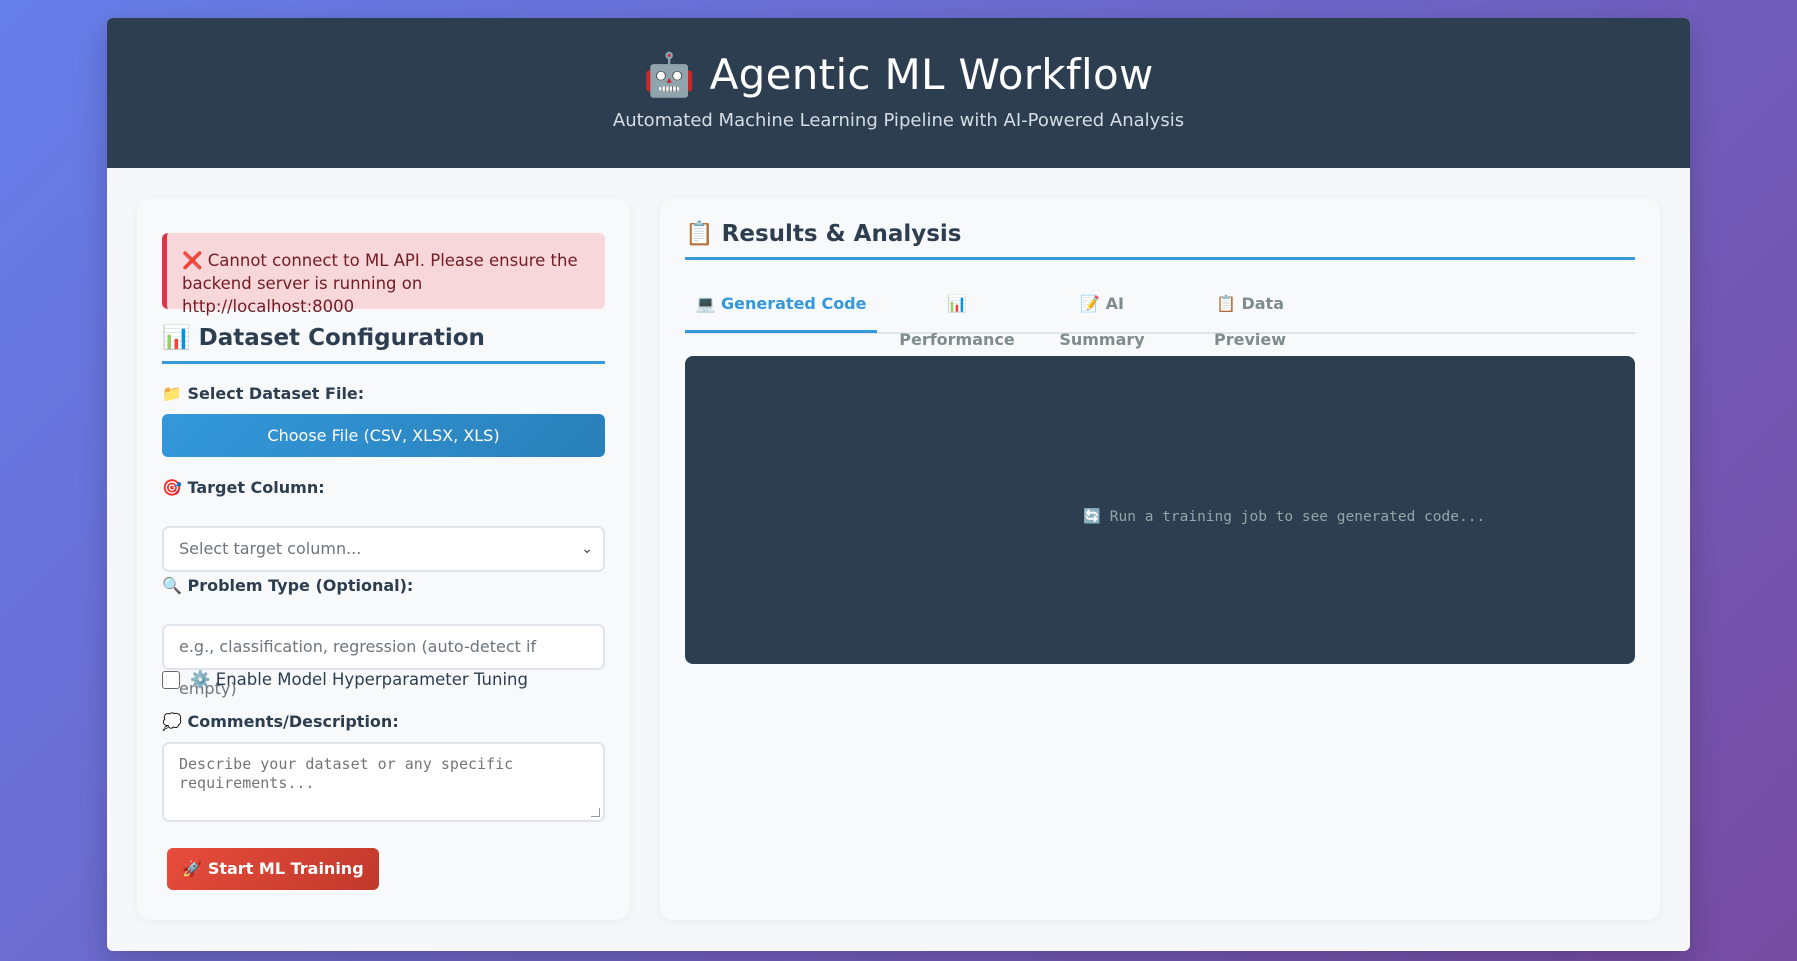  What do you see at coordinates (346, 764) in the screenshot?
I see `comments-placeholder-line-1: Describe your dataset or any specific` at bounding box center [346, 764].